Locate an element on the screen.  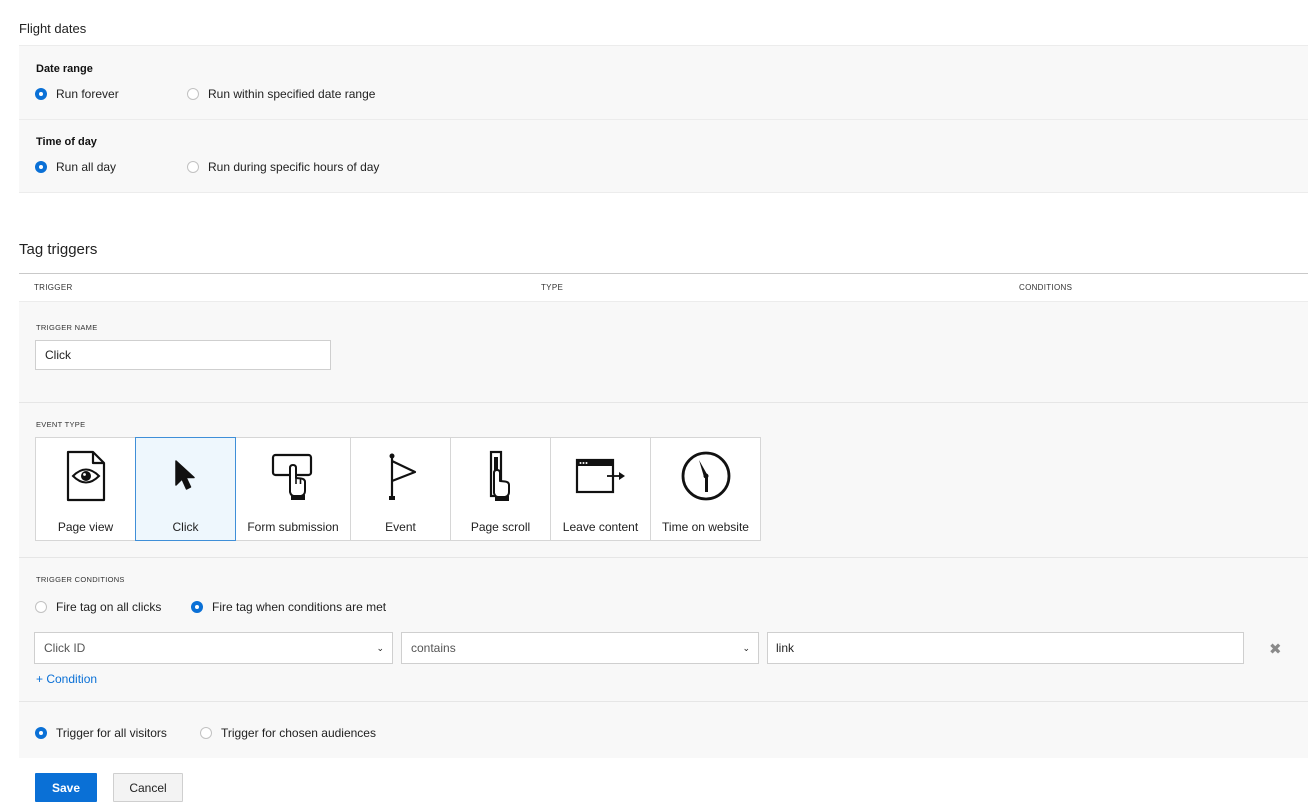
leave-content-icon is located at coordinates (600, 476).